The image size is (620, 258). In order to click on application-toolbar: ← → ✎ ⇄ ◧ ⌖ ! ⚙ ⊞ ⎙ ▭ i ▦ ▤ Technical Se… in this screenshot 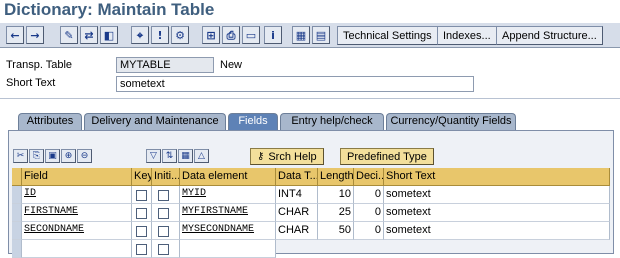, I will do `click(310, 35)`.